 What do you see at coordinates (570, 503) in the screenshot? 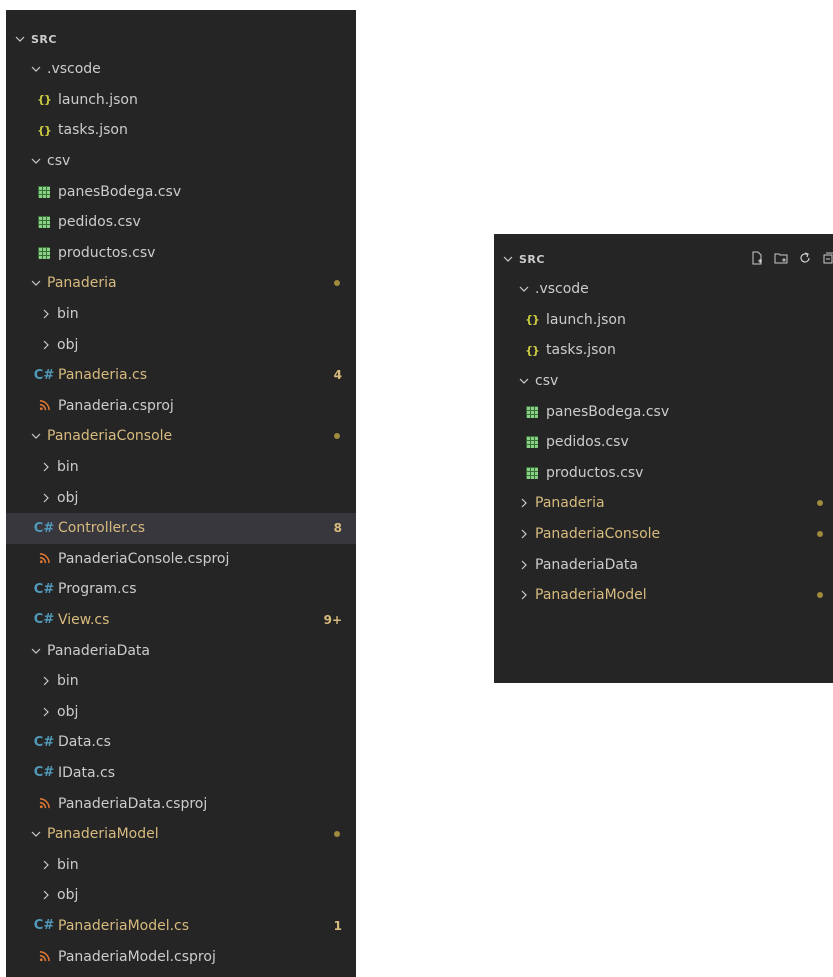
I see `tree-item-label: Panaderia` at bounding box center [570, 503].